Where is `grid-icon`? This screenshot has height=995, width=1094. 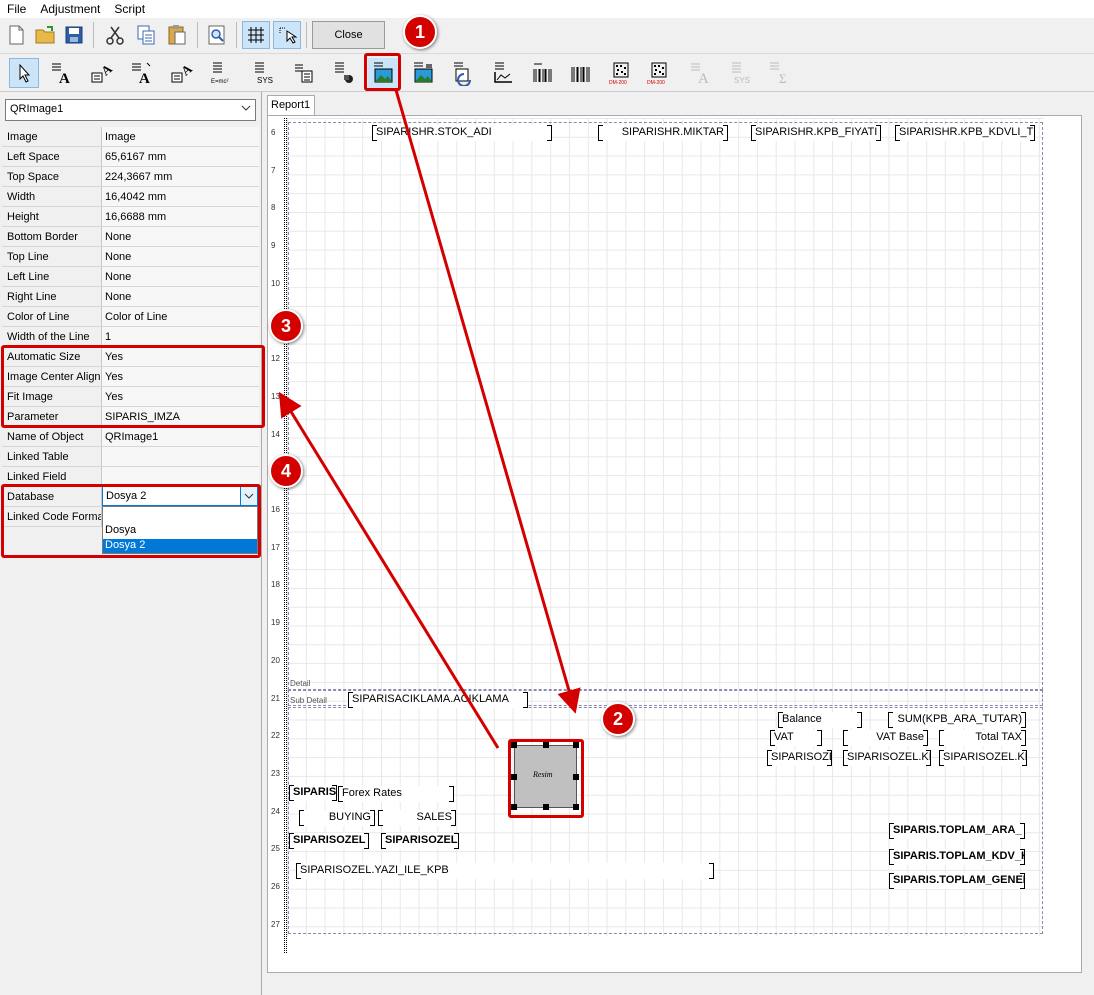
grid-icon is located at coordinates (256, 35).